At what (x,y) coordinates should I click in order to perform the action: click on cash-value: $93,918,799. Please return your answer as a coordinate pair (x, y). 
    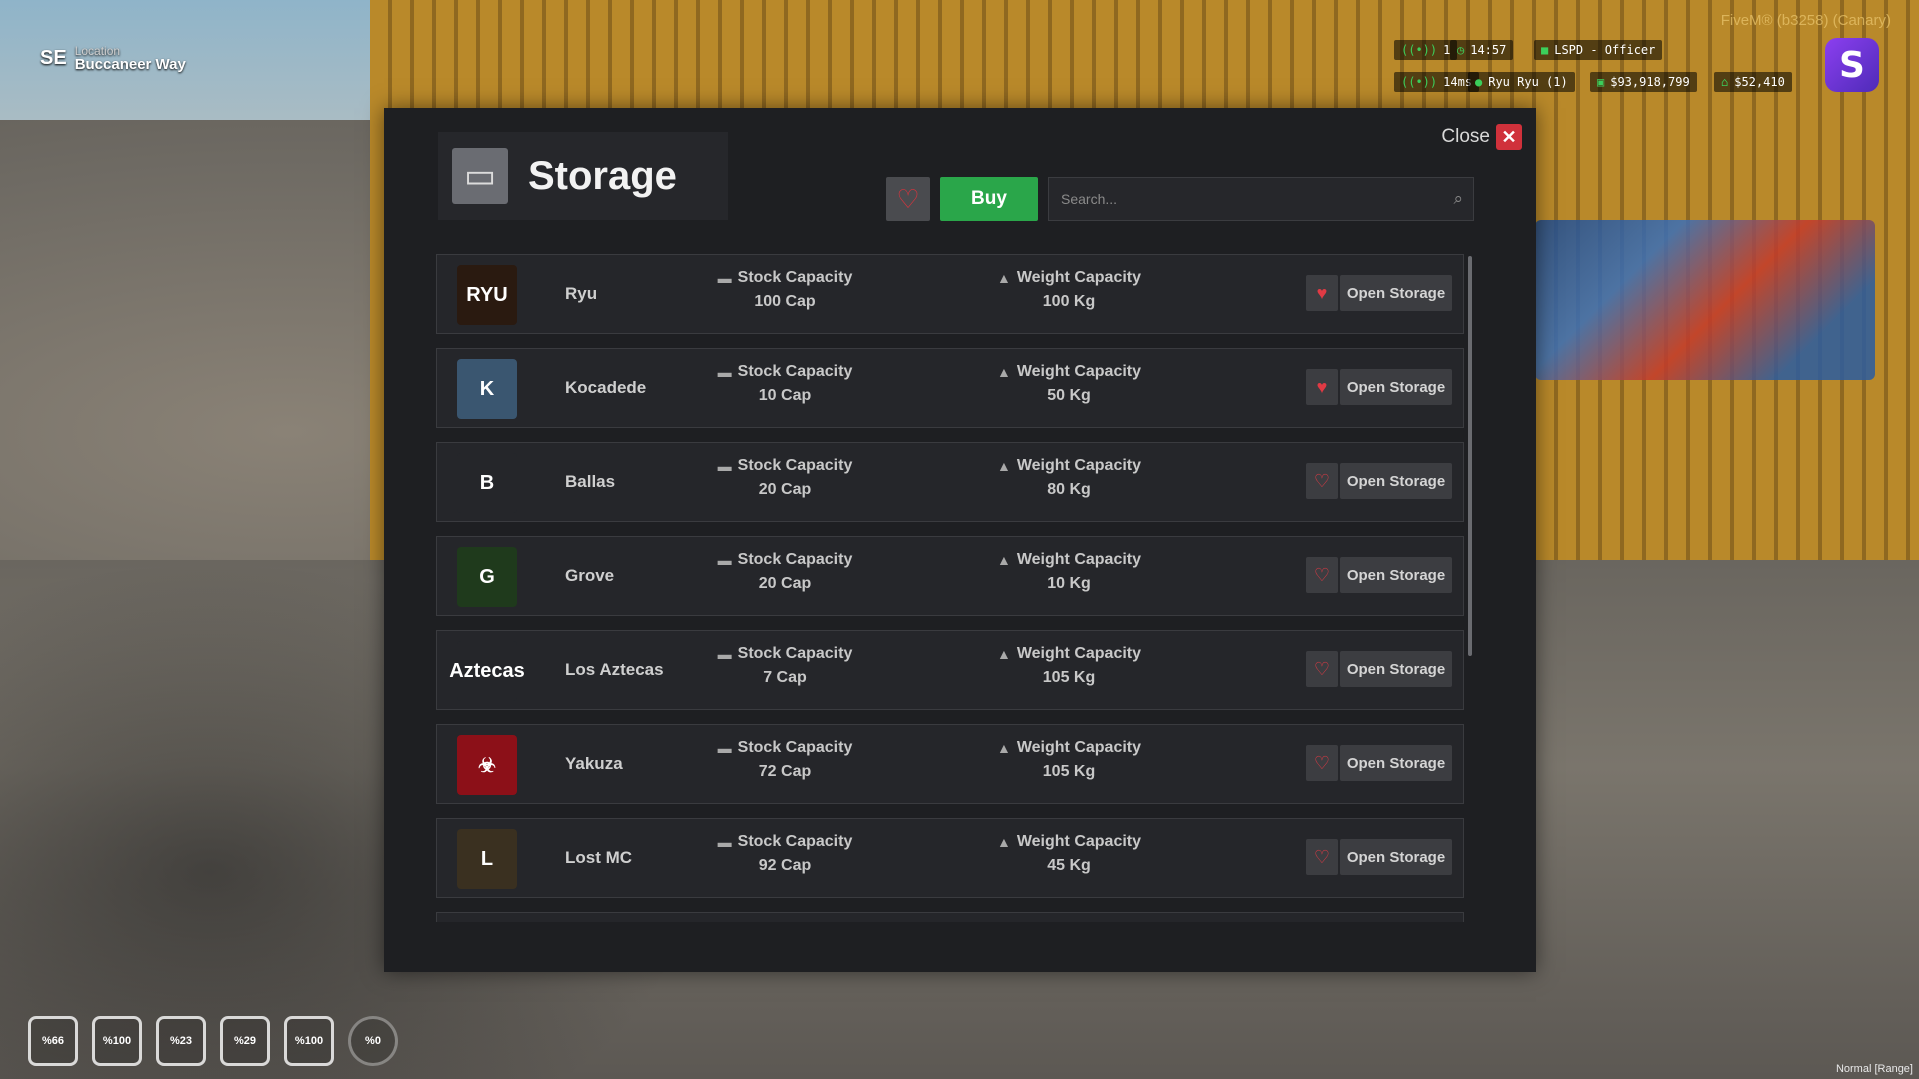
    Looking at the image, I should click on (1650, 82).